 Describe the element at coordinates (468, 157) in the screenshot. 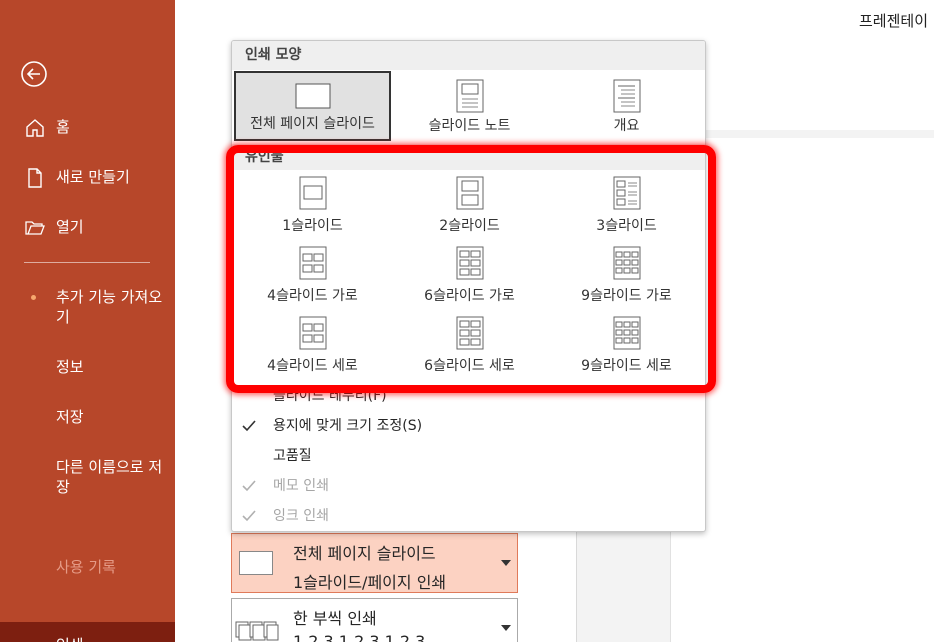

I see `handouts-header: 유인물` at that location.